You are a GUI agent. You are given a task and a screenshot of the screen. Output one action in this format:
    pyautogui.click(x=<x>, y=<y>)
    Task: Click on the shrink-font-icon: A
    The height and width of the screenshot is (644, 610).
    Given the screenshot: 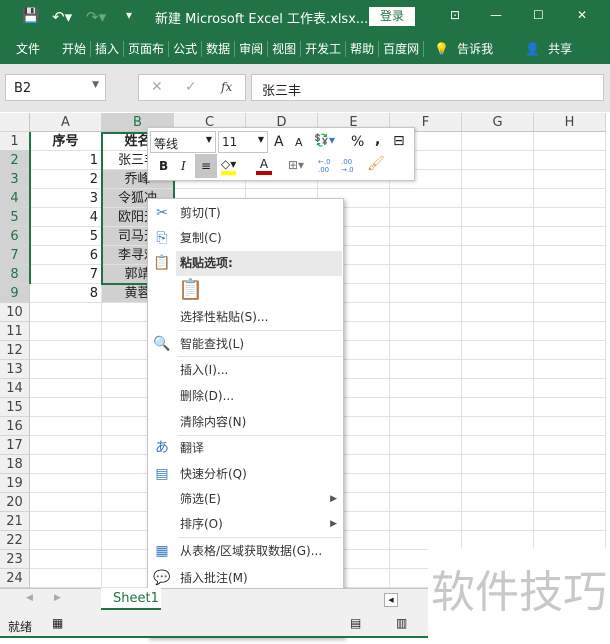 What is the action you would take?
    pyautogui.click(x=299, y=142)
    